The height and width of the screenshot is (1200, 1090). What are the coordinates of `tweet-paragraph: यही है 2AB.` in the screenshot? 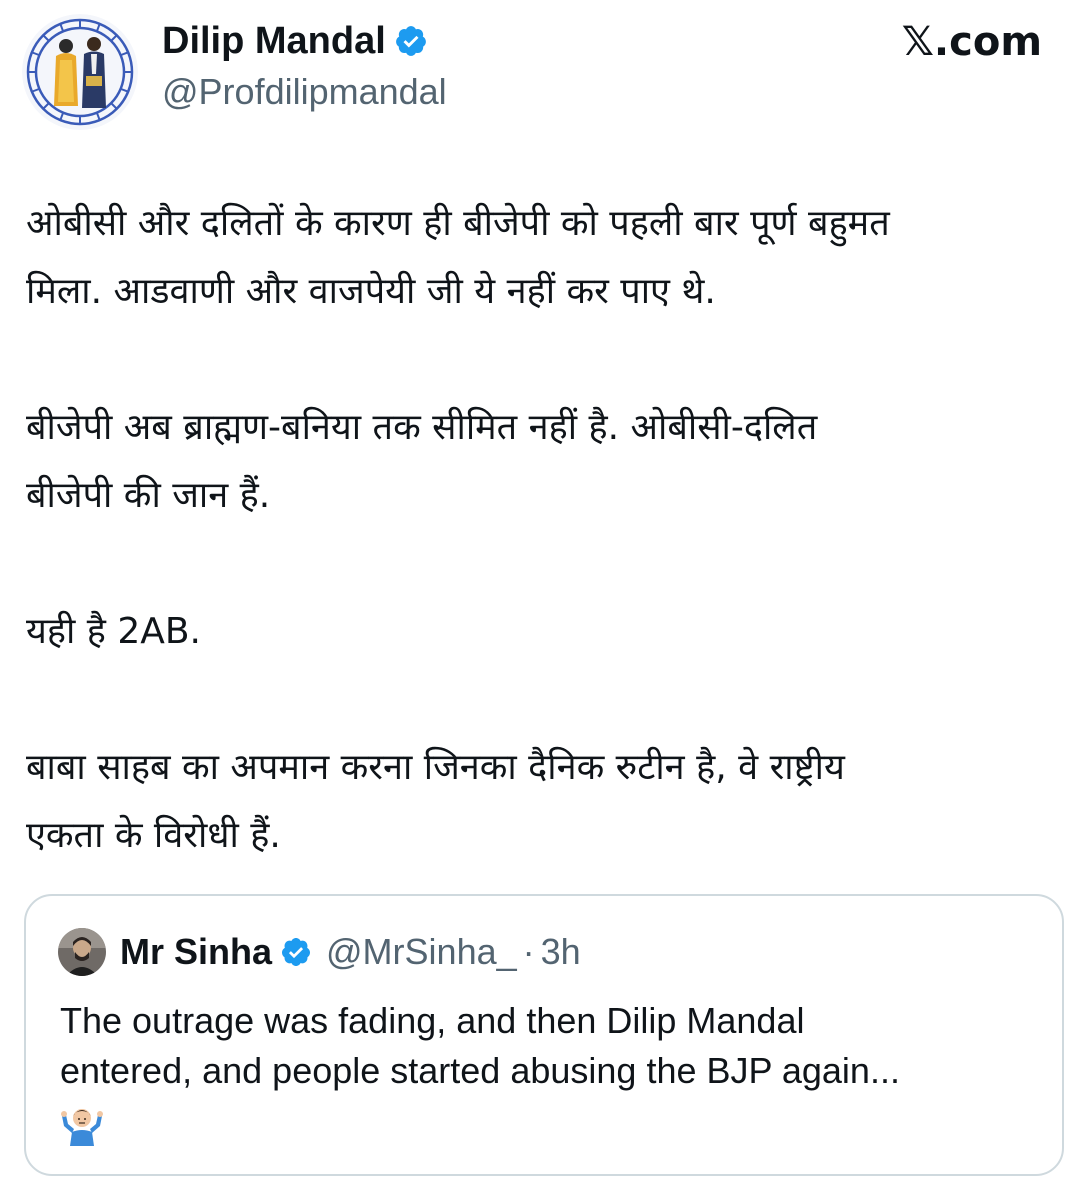 It's located at (541, 632).